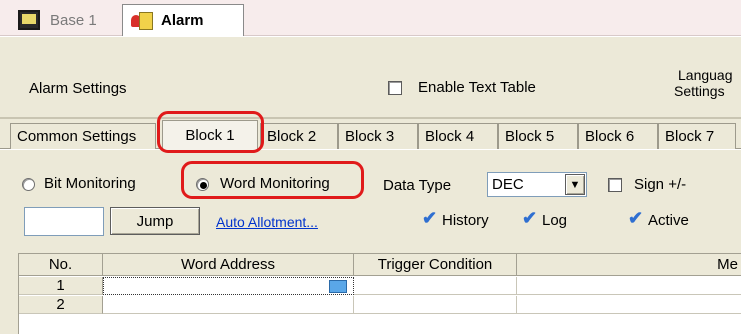 The width and height of the screenshot is (741, 334). What do you see at coordinates (210, 132) in the screenshot?
I see `block-1-highlight` at bounding box center [210, 132].